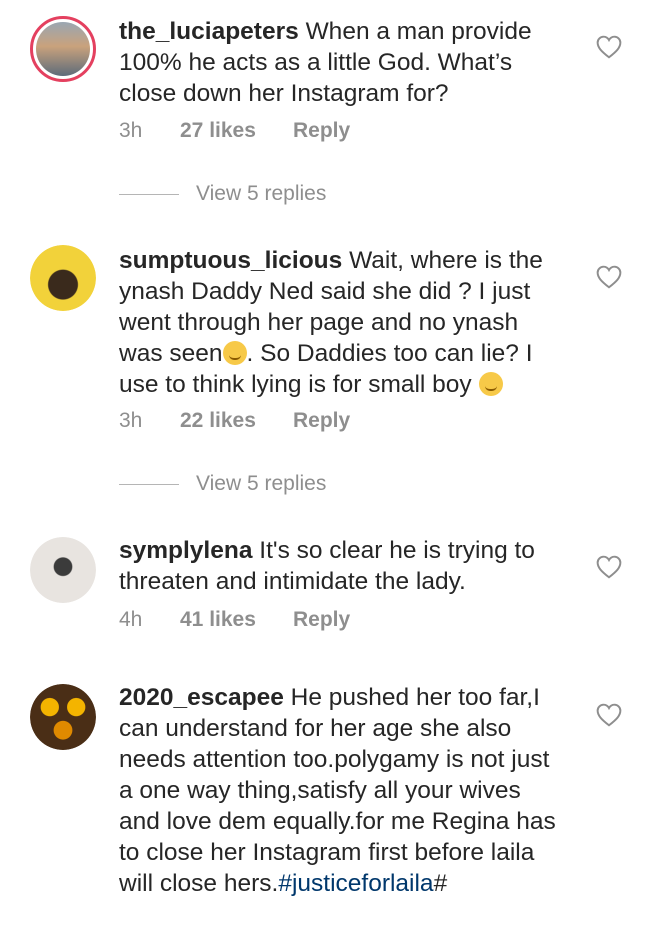 The width and height of the screenshot is (661, 937). What do you see at coordinates (185, 550) in the screenshot?
I see `comment-username: symplylena` at bounding box center [185, 550].